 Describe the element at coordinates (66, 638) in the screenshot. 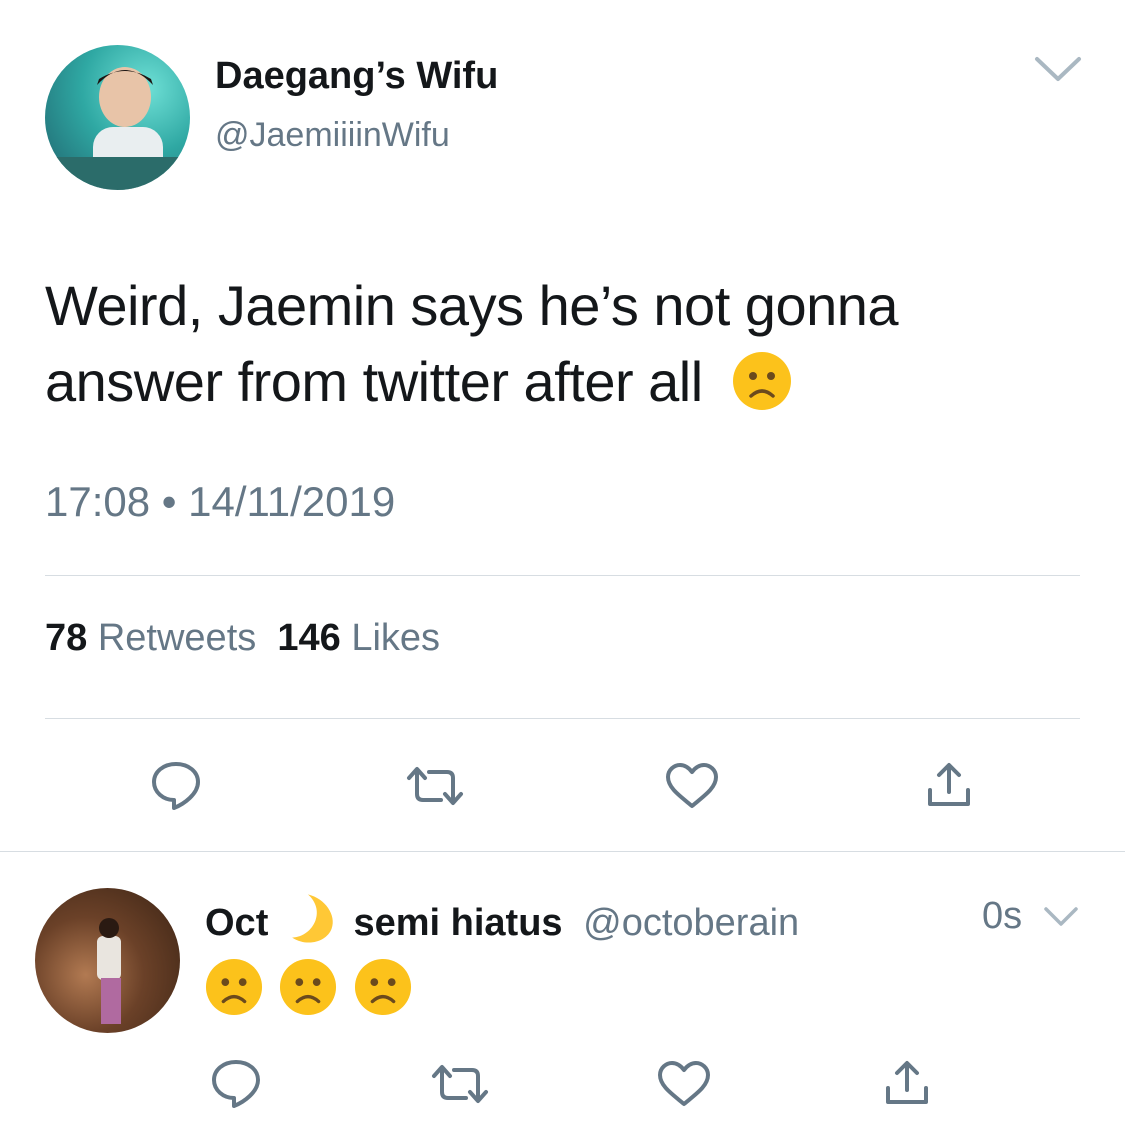

I see `retweets-count: 78` at that location.